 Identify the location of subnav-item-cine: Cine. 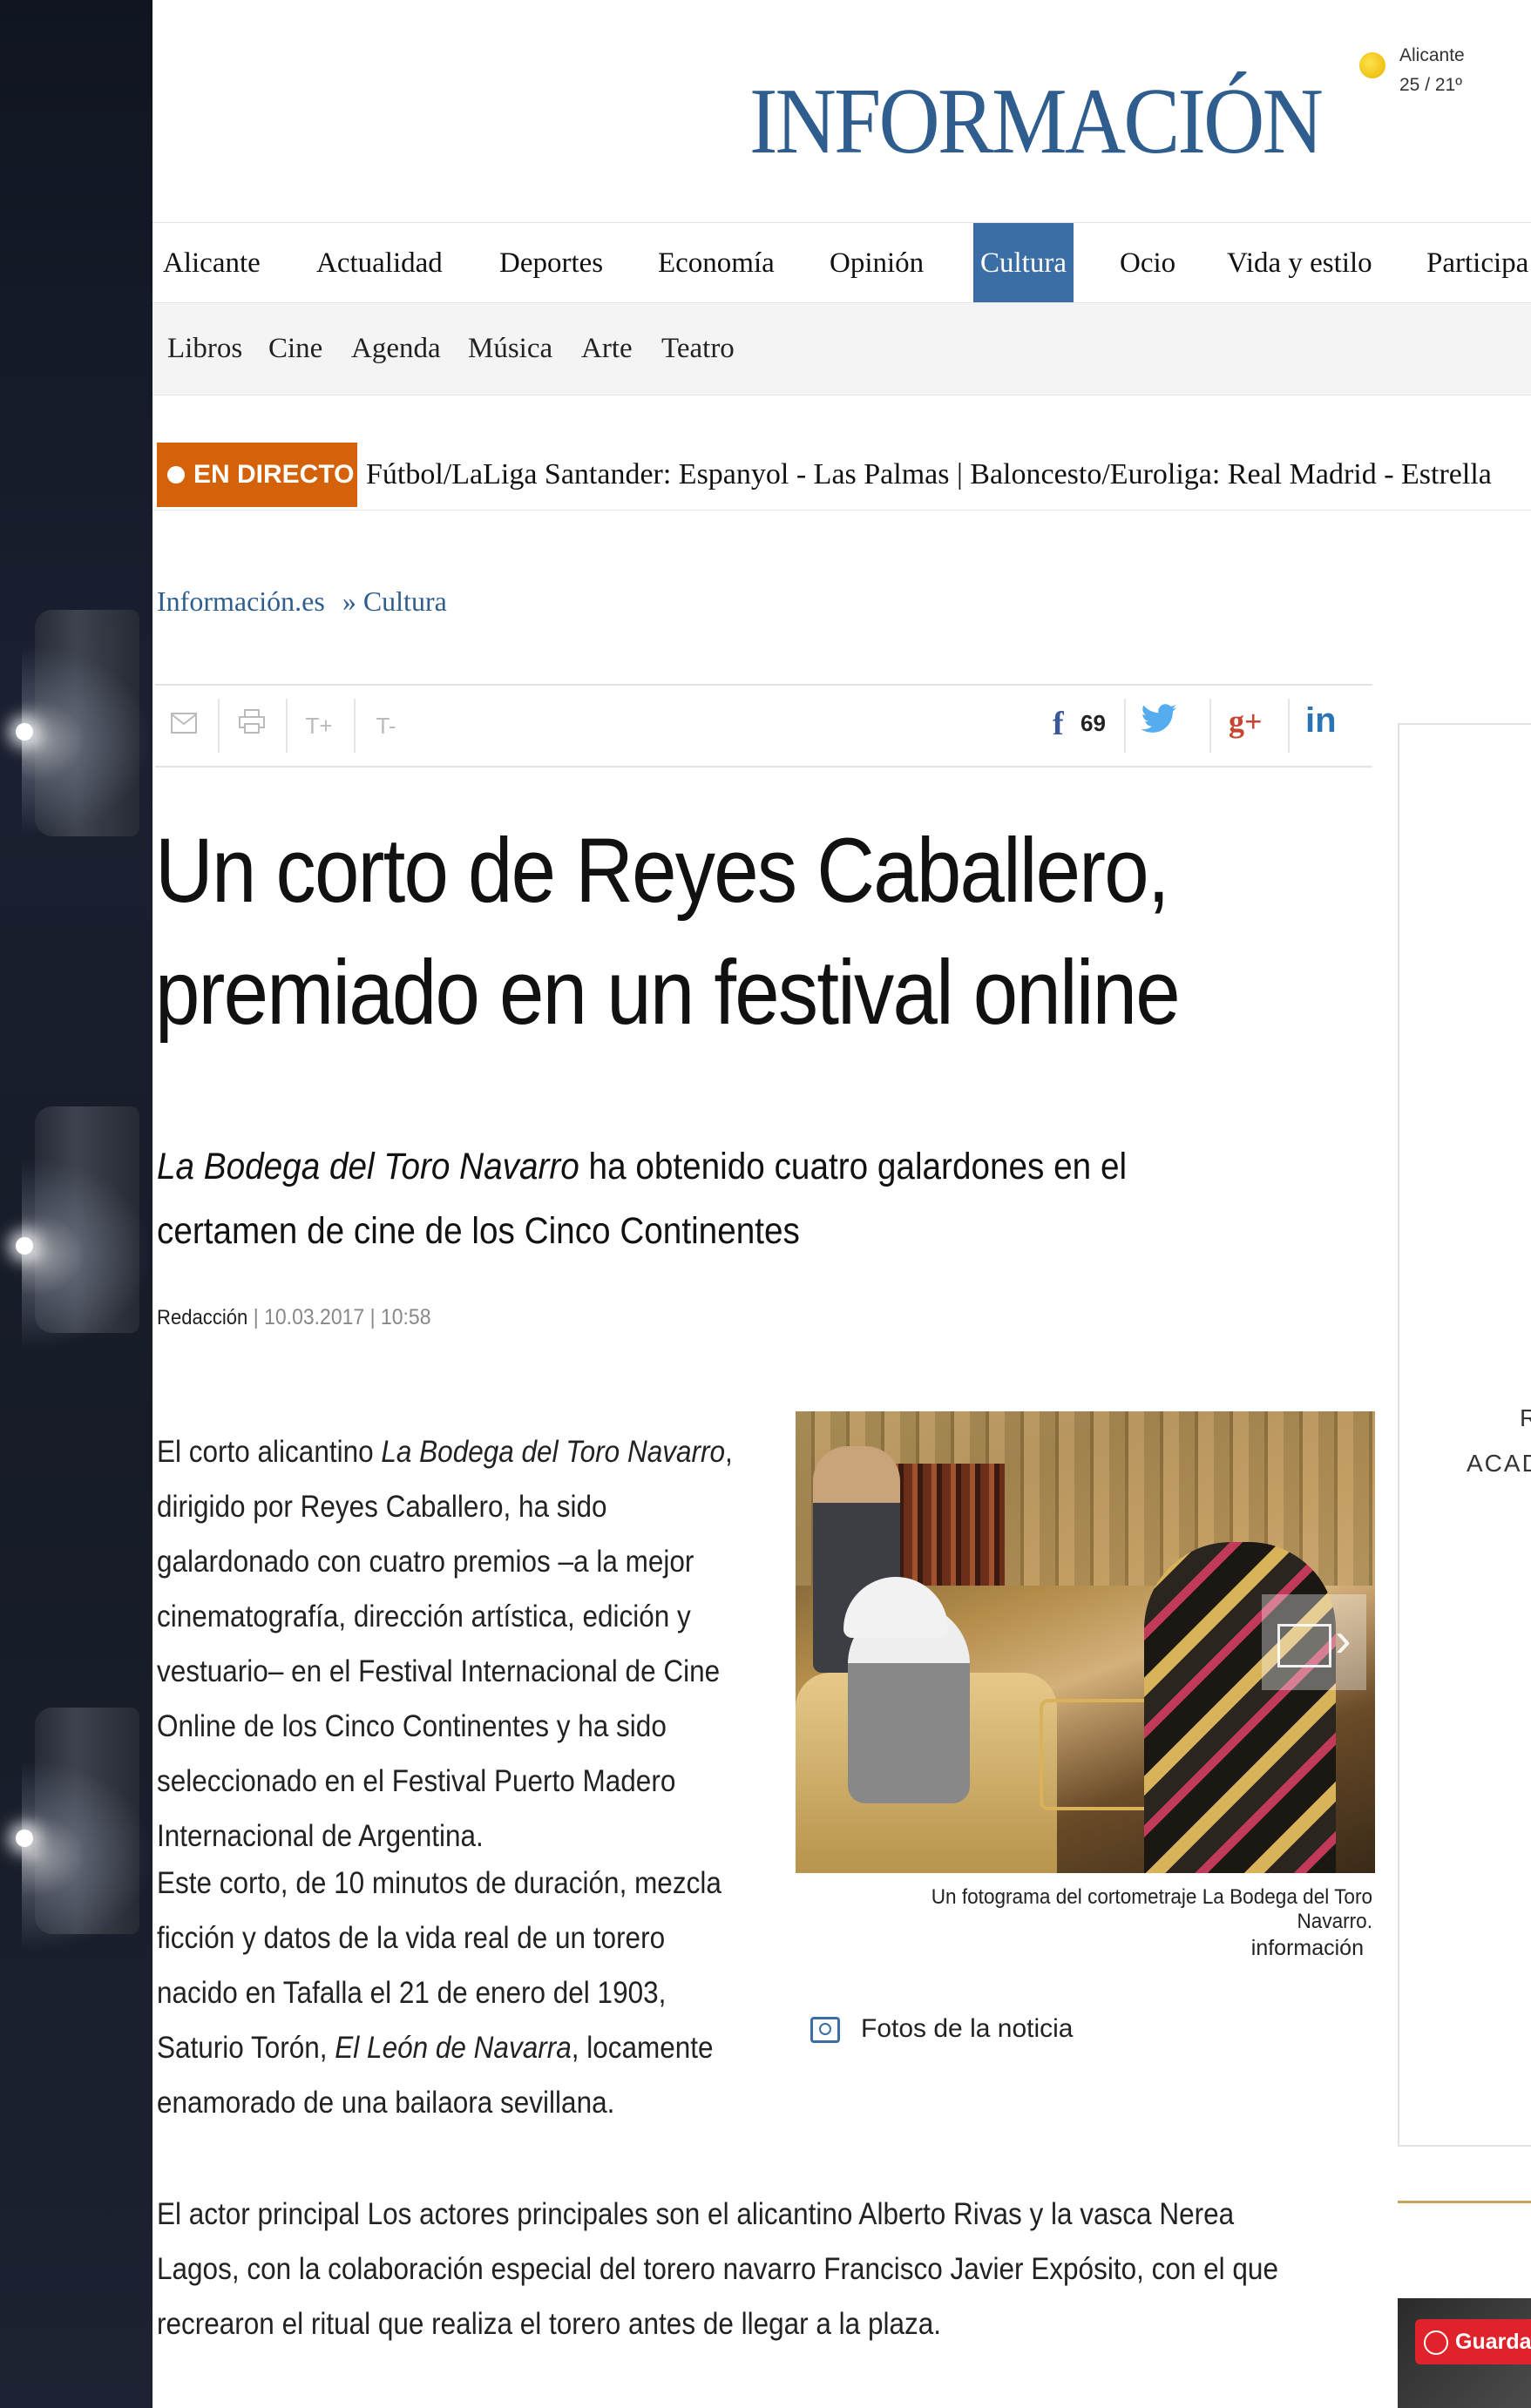
(295, 349).